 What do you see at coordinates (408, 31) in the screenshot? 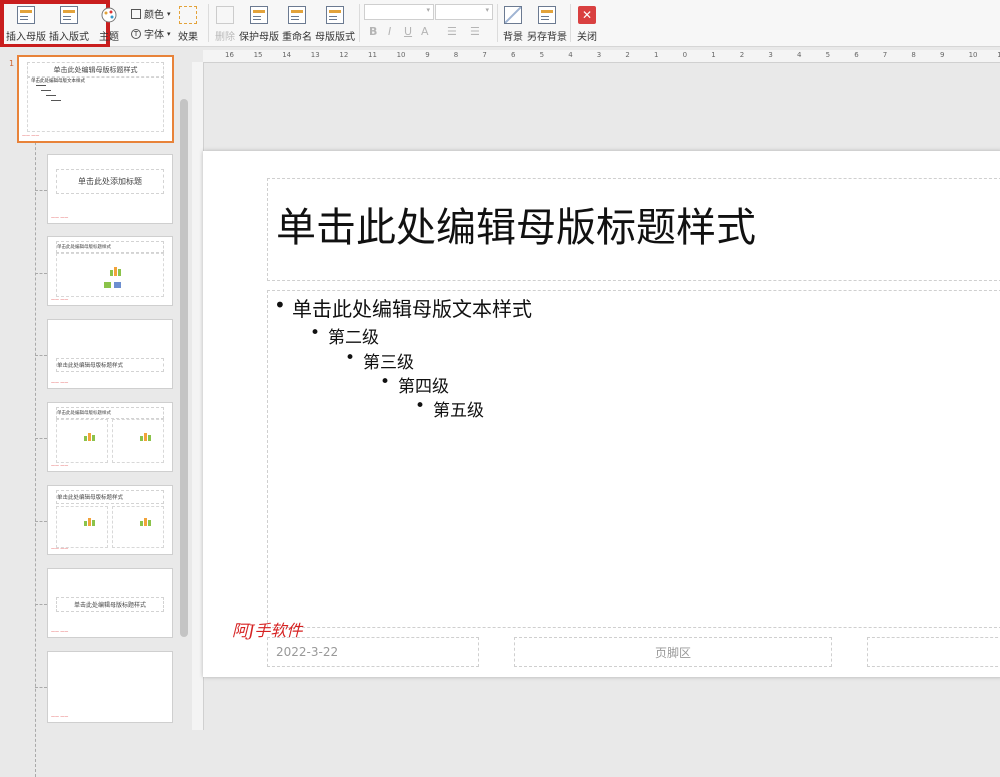
I see `underline-button: U` at bounding box center [408, 31].